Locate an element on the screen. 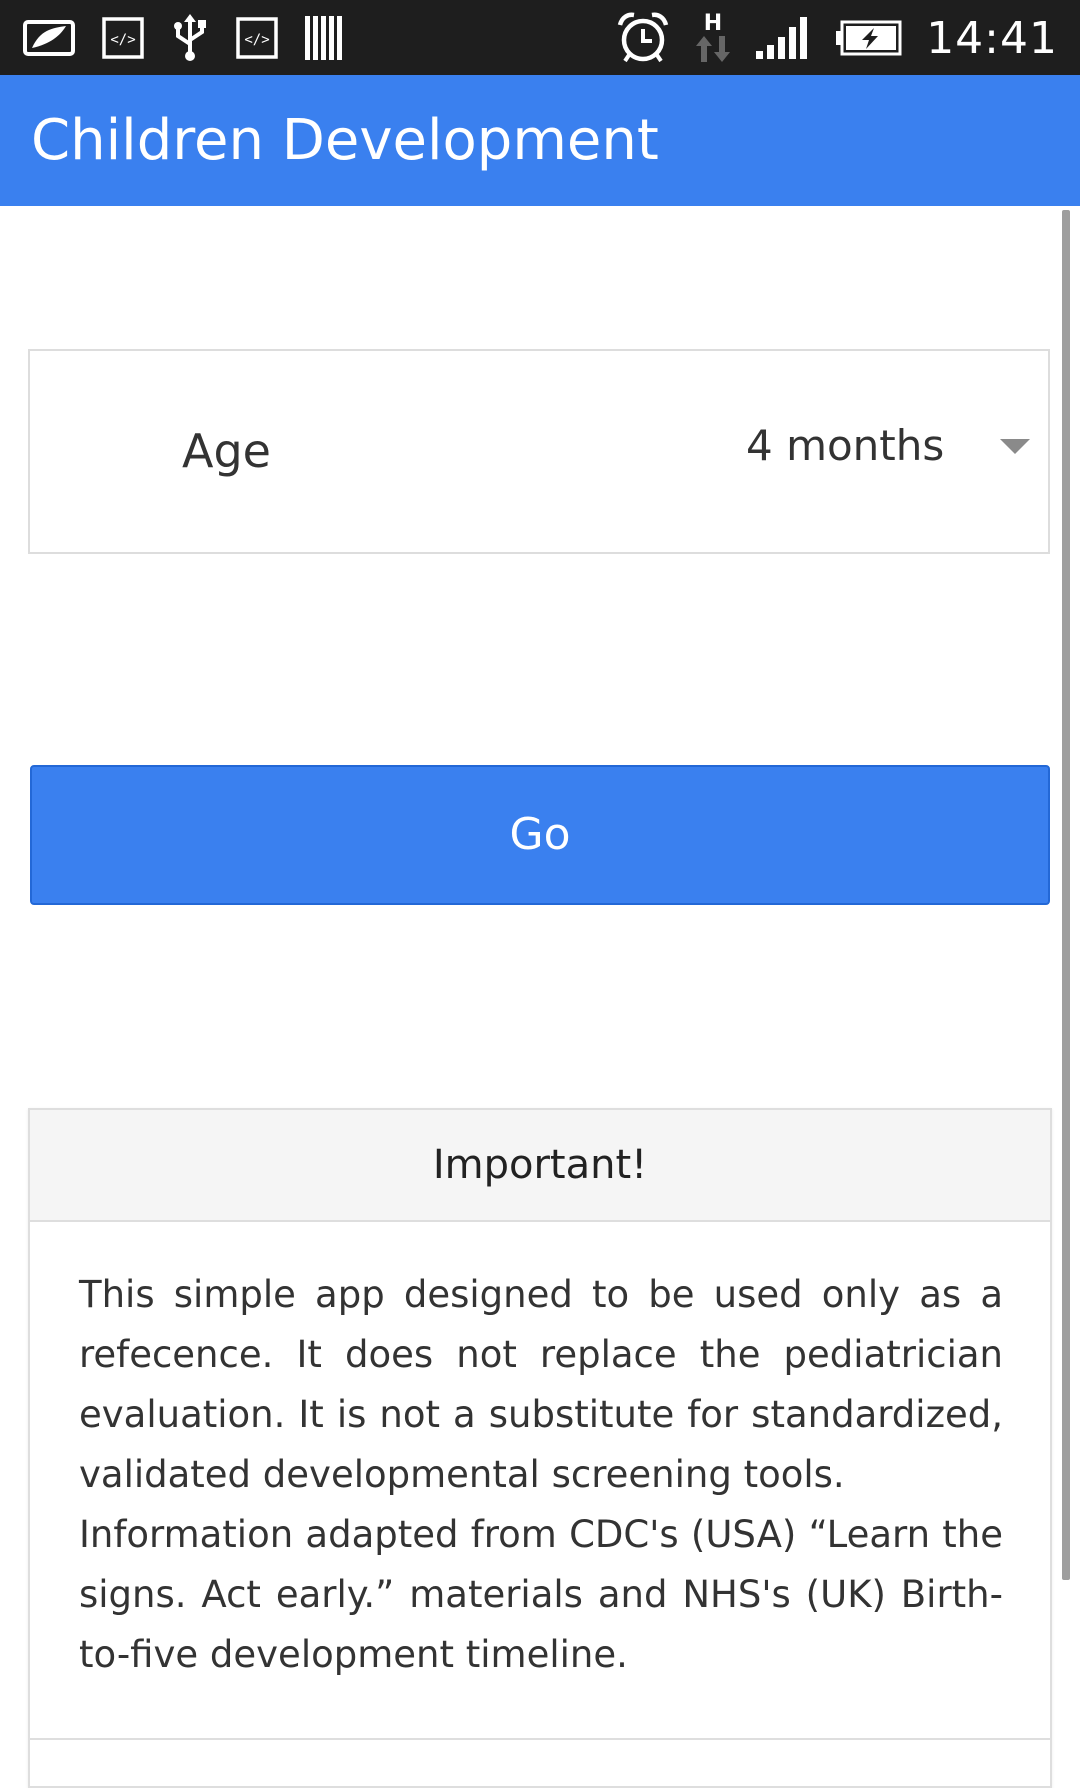 The height and width of the screenshot is (1788, 1080). go-button: Go is located at coordinates (540, 835).